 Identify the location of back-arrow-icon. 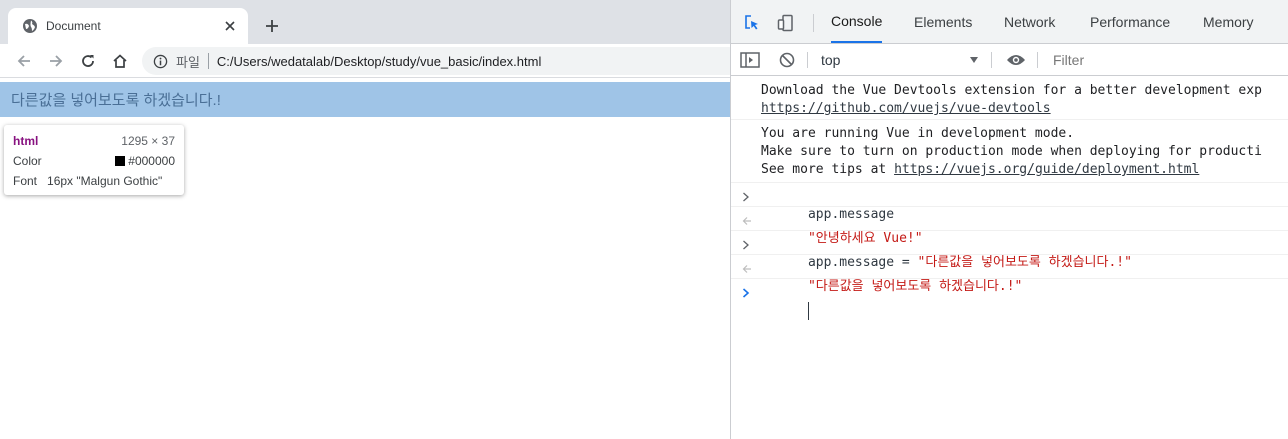
(23, 61).